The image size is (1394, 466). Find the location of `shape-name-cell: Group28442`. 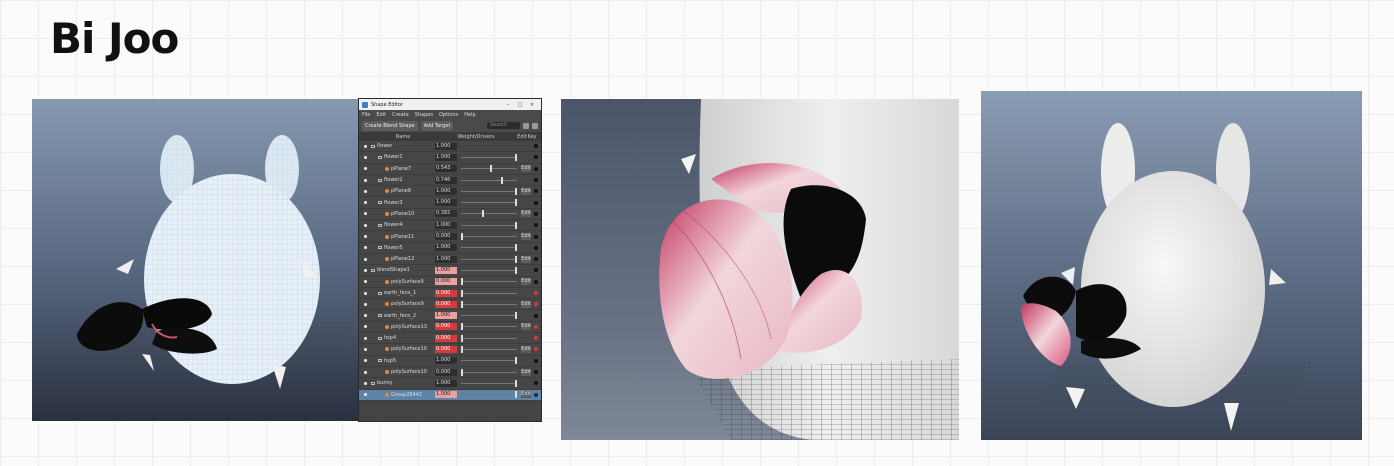

shape-name-cell: Group28442 is located at coordinates (403, 395).